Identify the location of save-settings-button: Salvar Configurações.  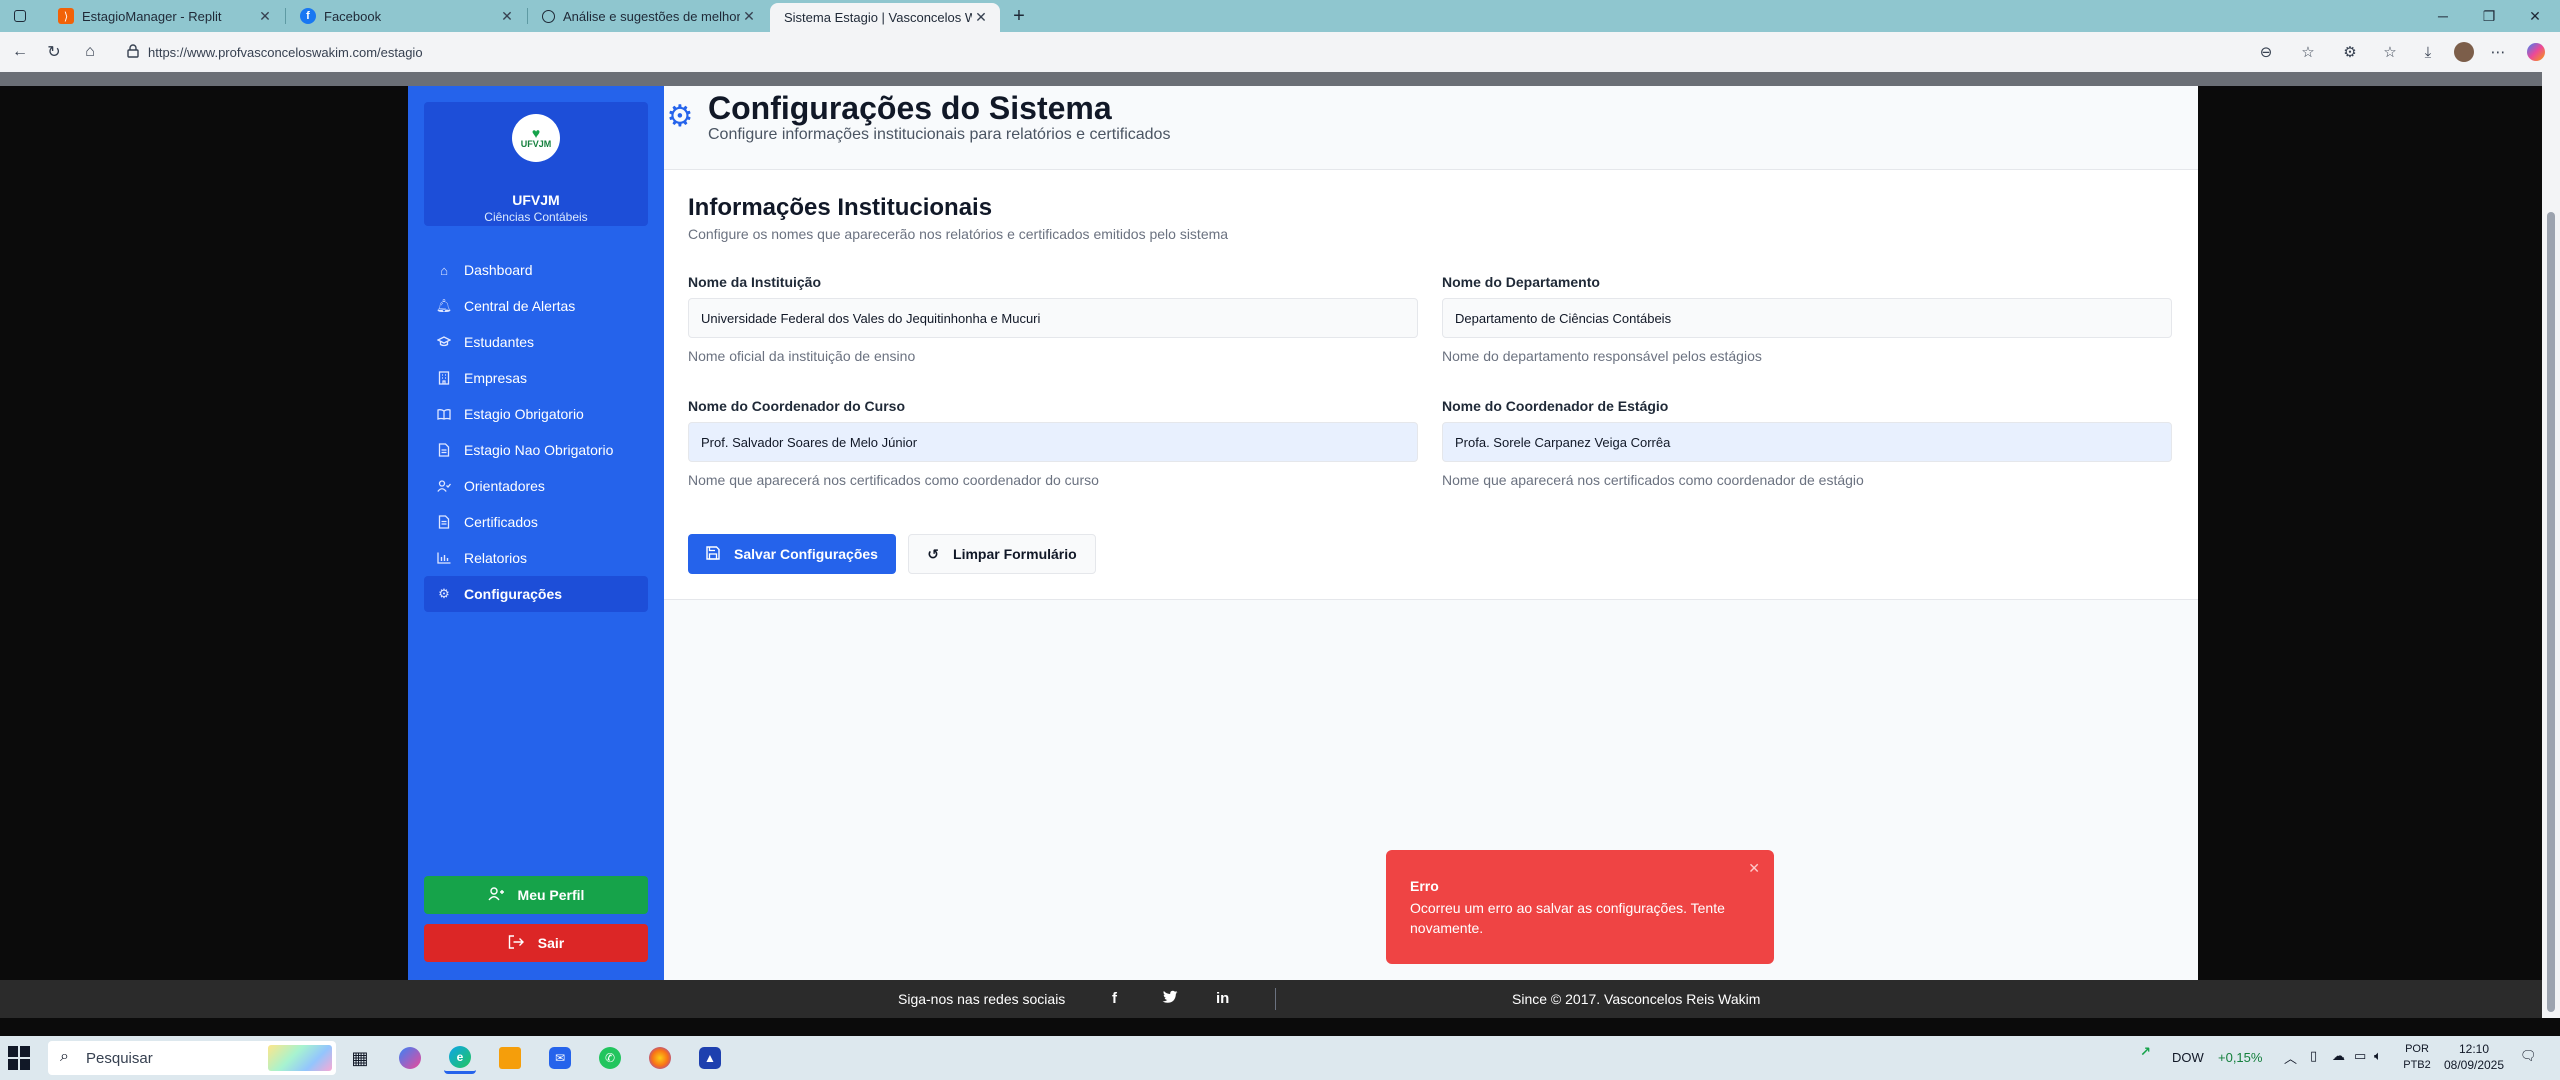
(792, 554).